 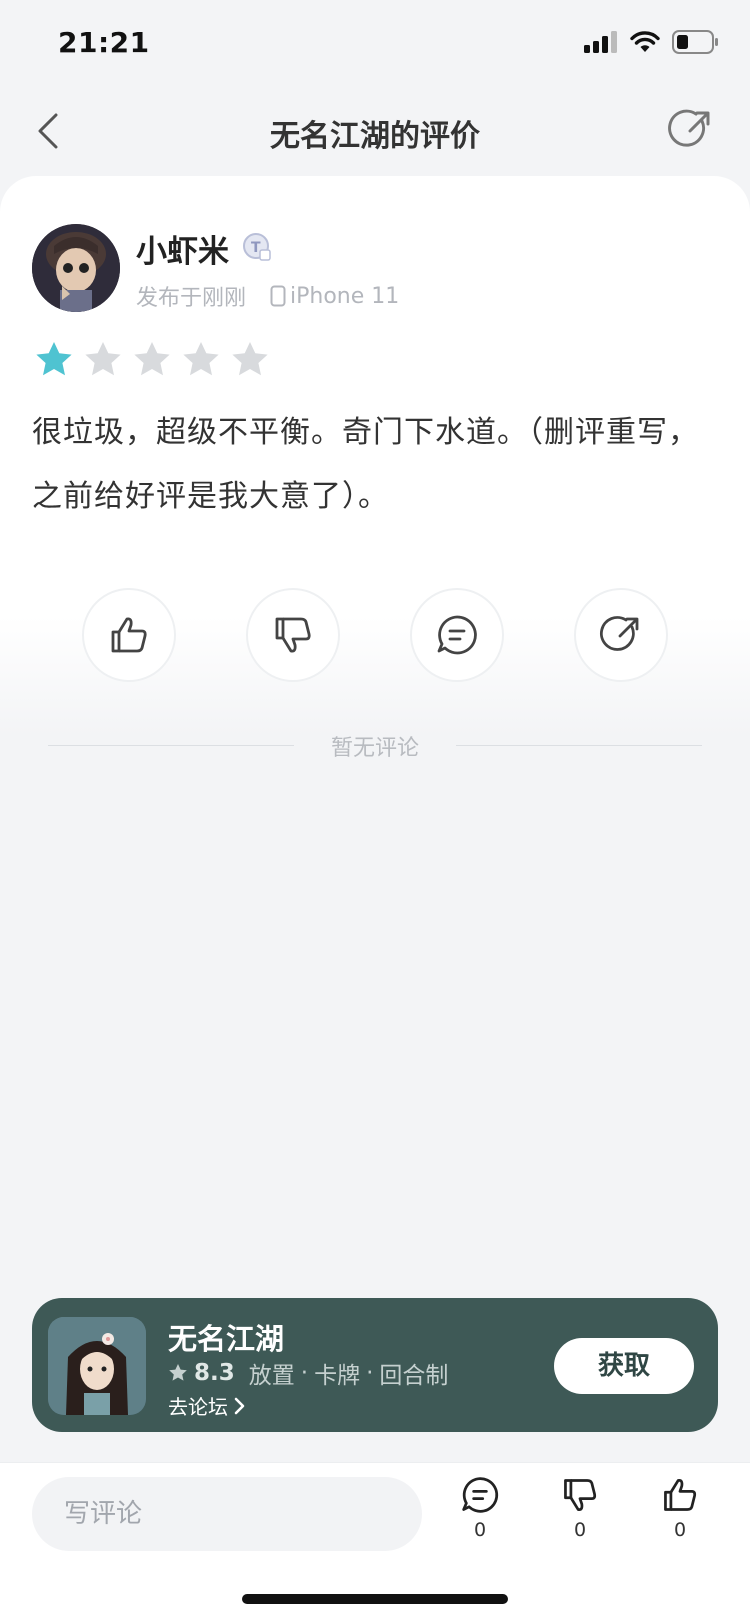 What do you see at coordinates (182, 248) in the screenshot?
I see `user-name: 小虾米` at bounding box center [182, 248].